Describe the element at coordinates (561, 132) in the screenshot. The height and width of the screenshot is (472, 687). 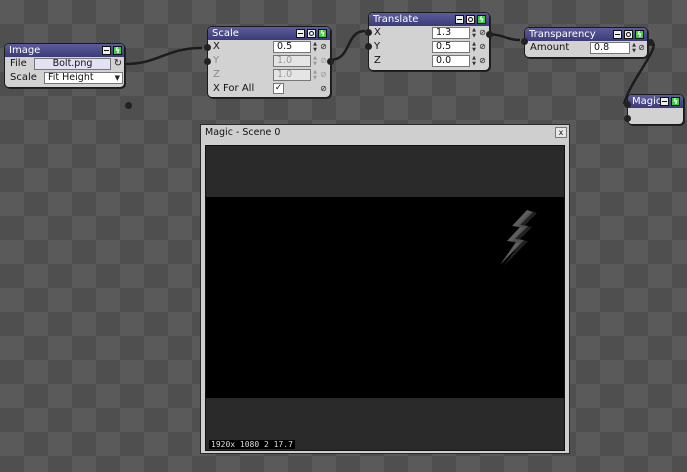
I see `close-icon: x` at that location.